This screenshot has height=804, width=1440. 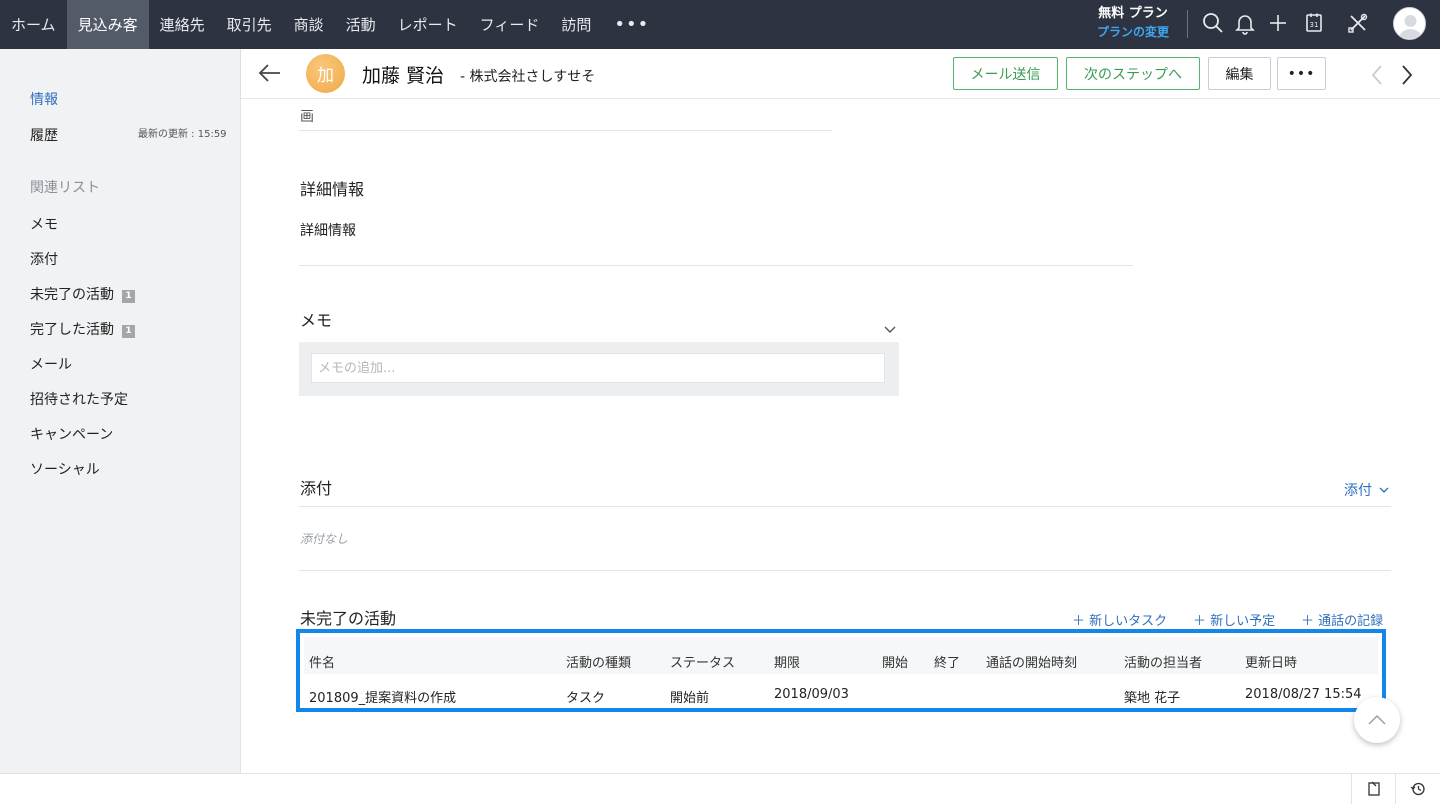 What do you see at coordinates (1187, 24) in the screenshot?
I see `nav-divider` at bounding box center [1187, 24].